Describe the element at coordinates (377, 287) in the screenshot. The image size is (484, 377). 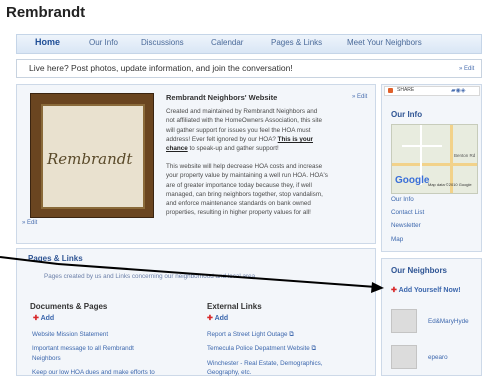
I see `annotation-arrowhead` at that location.